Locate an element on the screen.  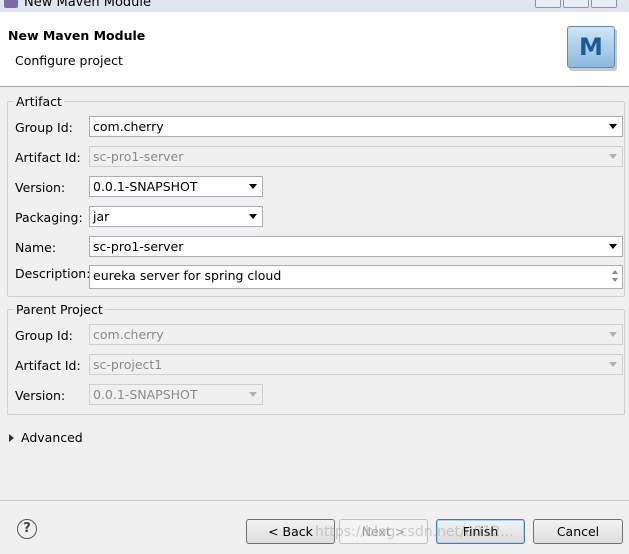
parent-artifact-id-value: sc-project1 is located at coordinates (128, 364).